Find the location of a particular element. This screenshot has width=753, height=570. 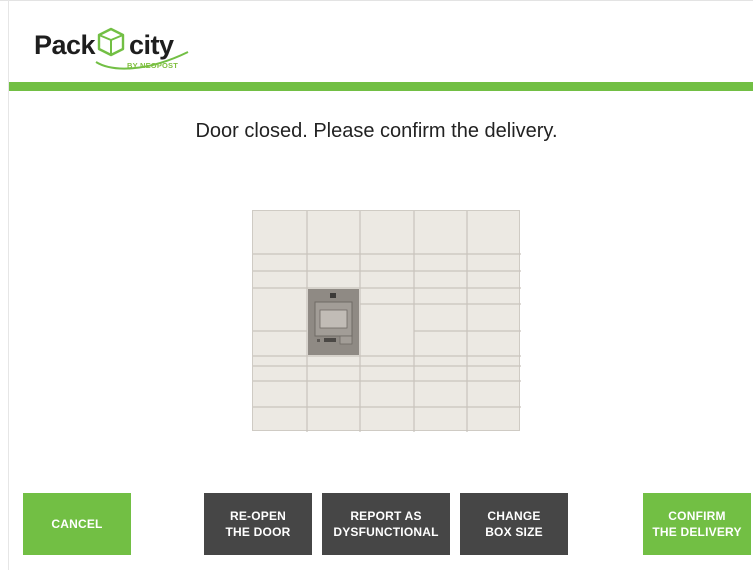

locker-bank-illustration is located at coordinates (386, 321).